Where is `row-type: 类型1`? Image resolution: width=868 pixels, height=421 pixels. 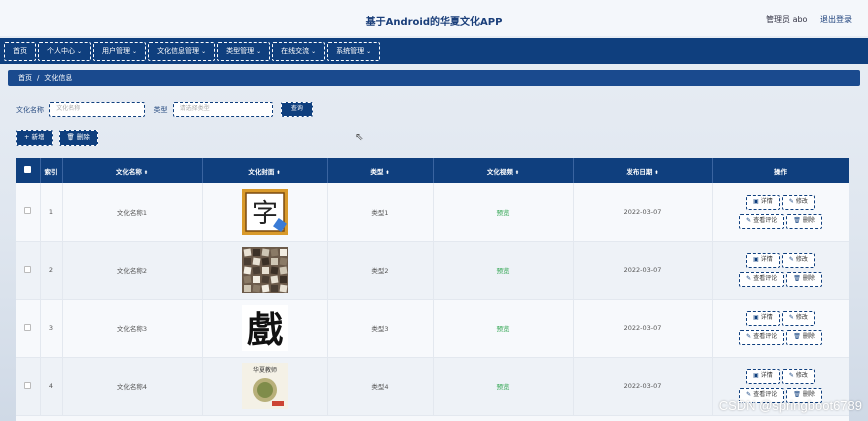 row-type: 类型1 is located at coordinates (380, 212).